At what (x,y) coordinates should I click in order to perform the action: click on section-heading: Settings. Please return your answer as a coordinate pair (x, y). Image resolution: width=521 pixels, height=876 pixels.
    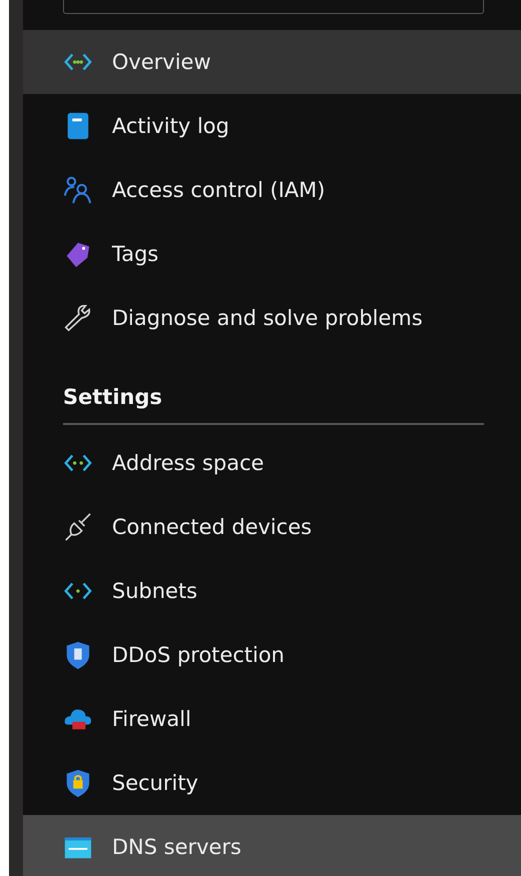
    Looking at the image, I should click on (113, 397).